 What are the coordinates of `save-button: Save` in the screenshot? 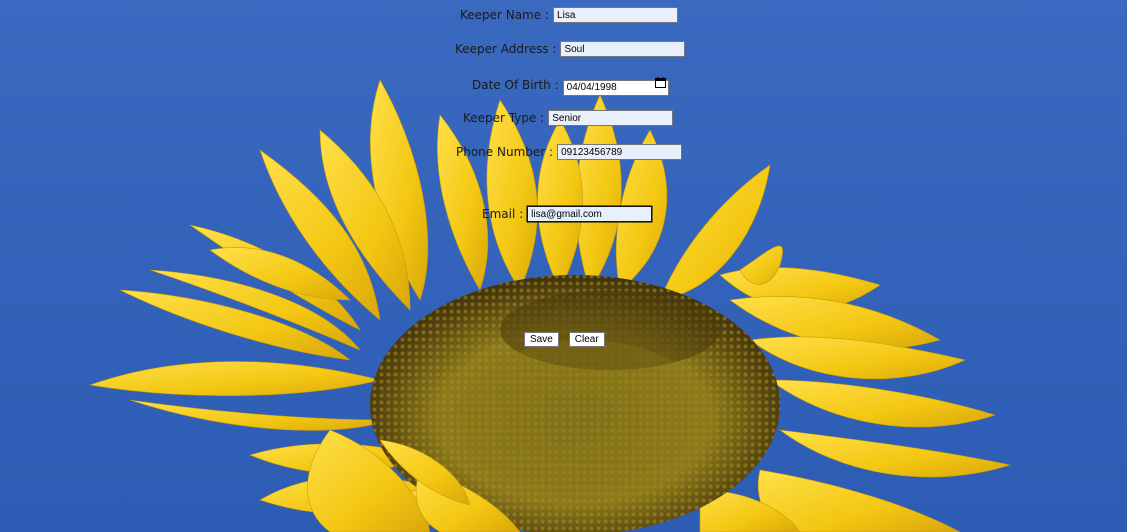 It's located at (541, 339).